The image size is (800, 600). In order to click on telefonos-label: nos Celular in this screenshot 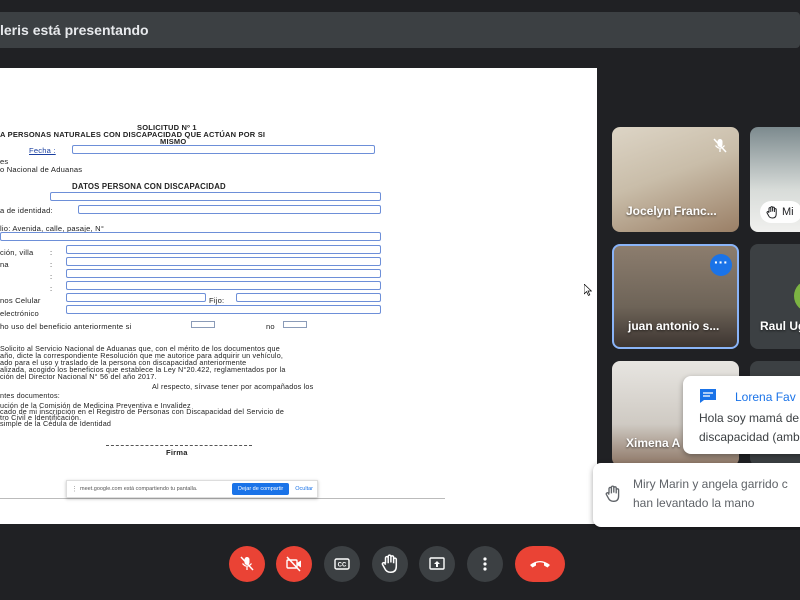, I will do `click(20, 300)`.